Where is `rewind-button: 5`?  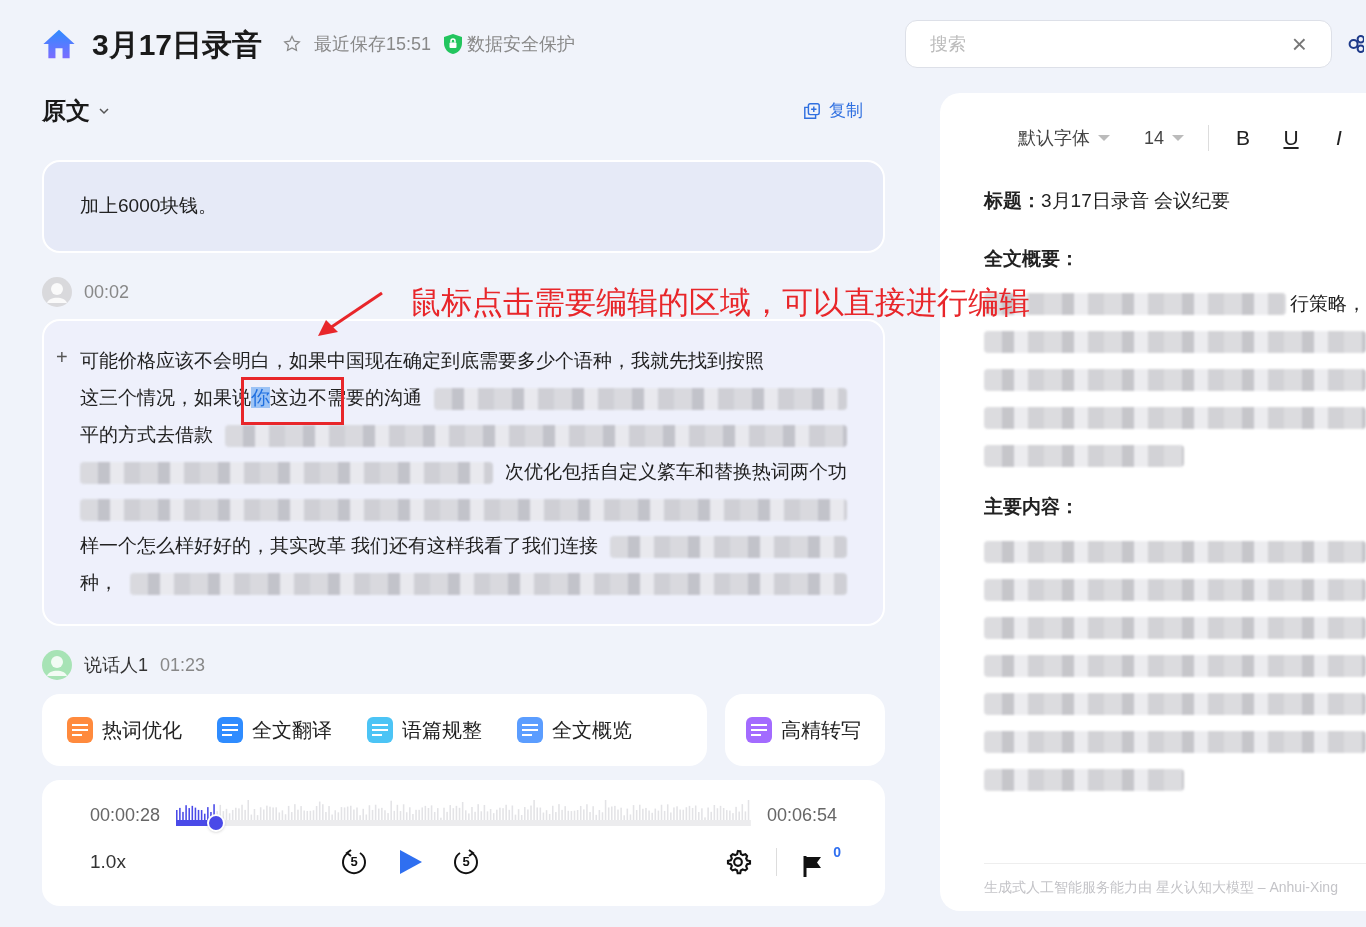
rewind-button: 5 is located at coordinates (354, 862).